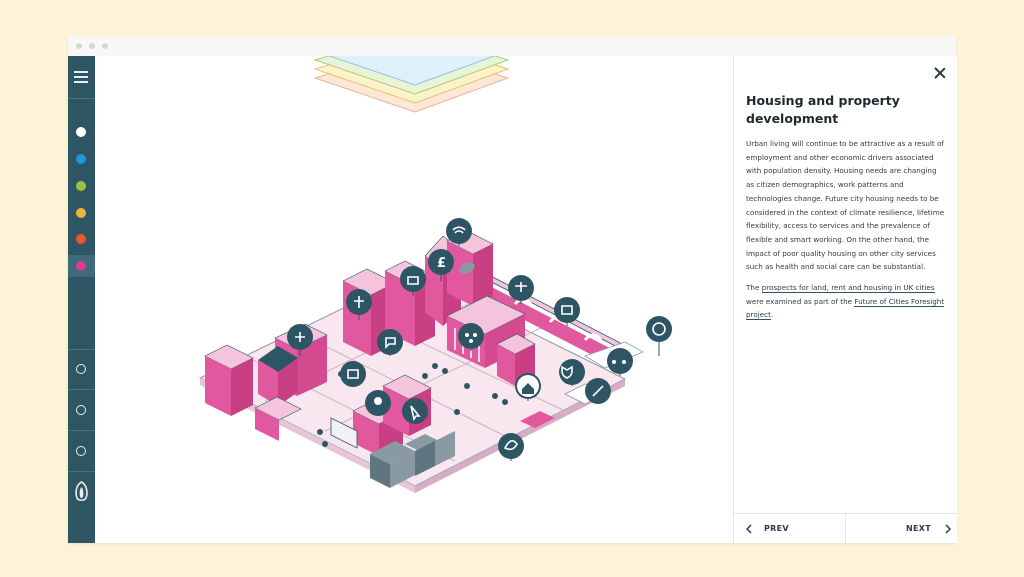  Describe the element at coordinates (659, 329) in the screenshot. I see `settings-icon` at that location.